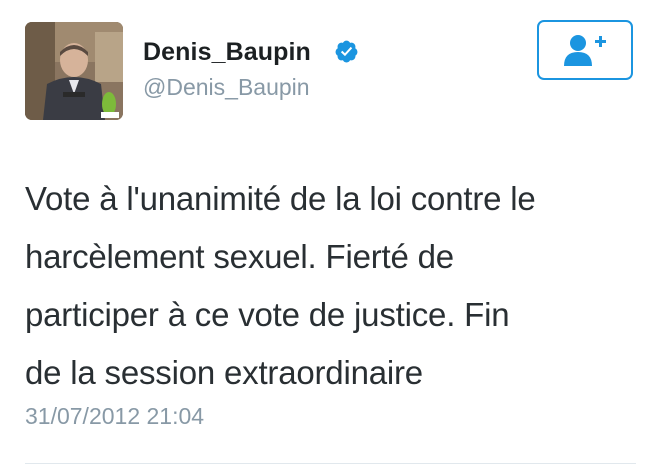 This screenshot has width=661, height=469. I want to click on display-name: Denis_Baupin, so click(227, 52).